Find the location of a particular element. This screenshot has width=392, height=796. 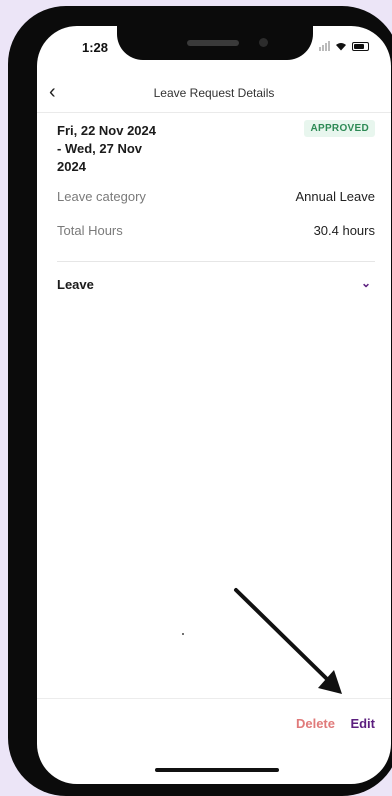

annotation-arrow-icon is located at coordinates (288, 641).